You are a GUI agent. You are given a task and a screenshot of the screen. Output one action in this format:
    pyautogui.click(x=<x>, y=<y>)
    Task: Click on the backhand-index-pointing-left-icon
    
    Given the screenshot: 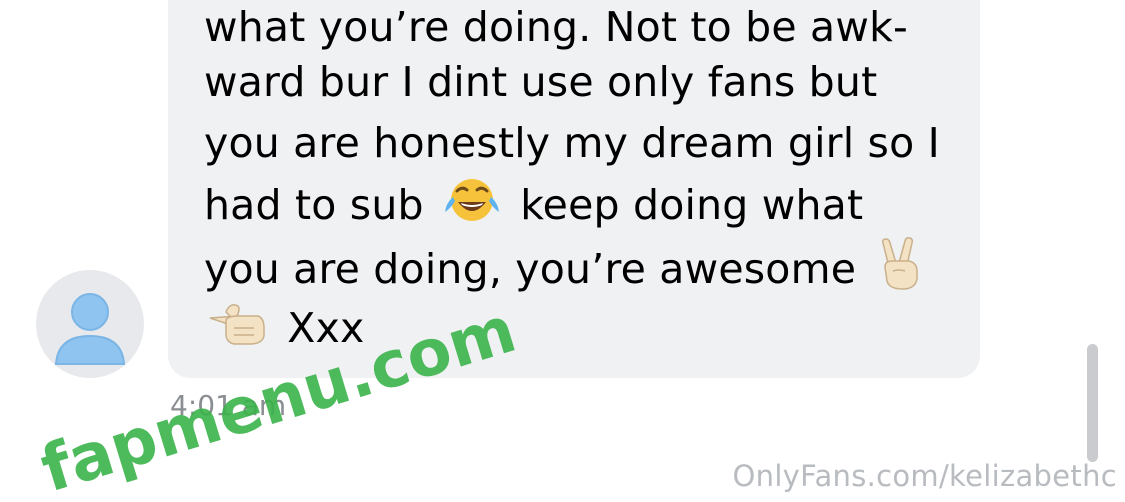 What is the action you would take?
    pyautogui.click(x=236, y=328)
    